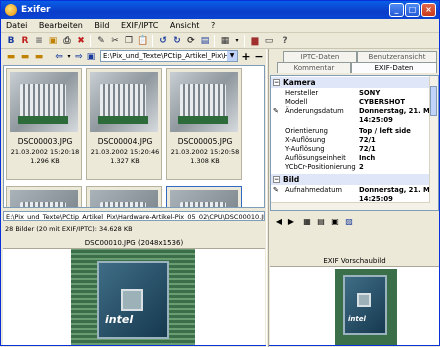  What do you see at coordinates (428, 10) in the screenshot?
I see `close-button: ×` at bounding box center [428, 10].